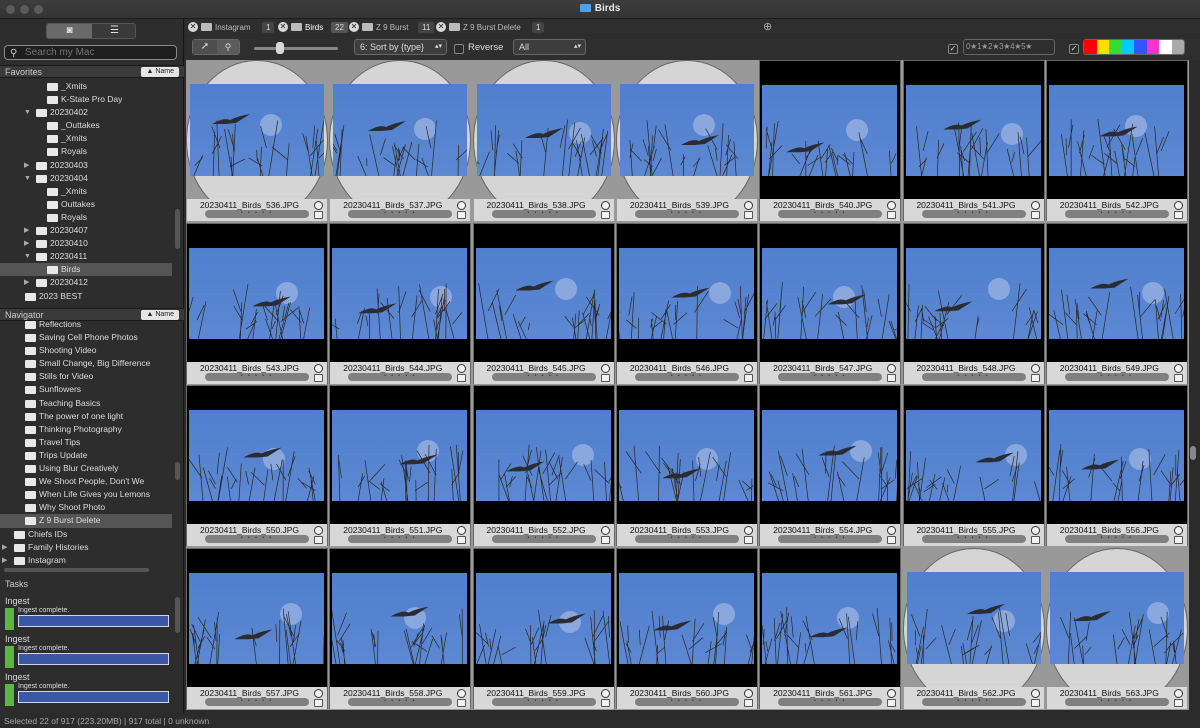  Describe the element at coordinates (1116, 303) in the screenshot. I see `thumbnail: 20230411_Birds_549.JPG • • • • •` at that location.